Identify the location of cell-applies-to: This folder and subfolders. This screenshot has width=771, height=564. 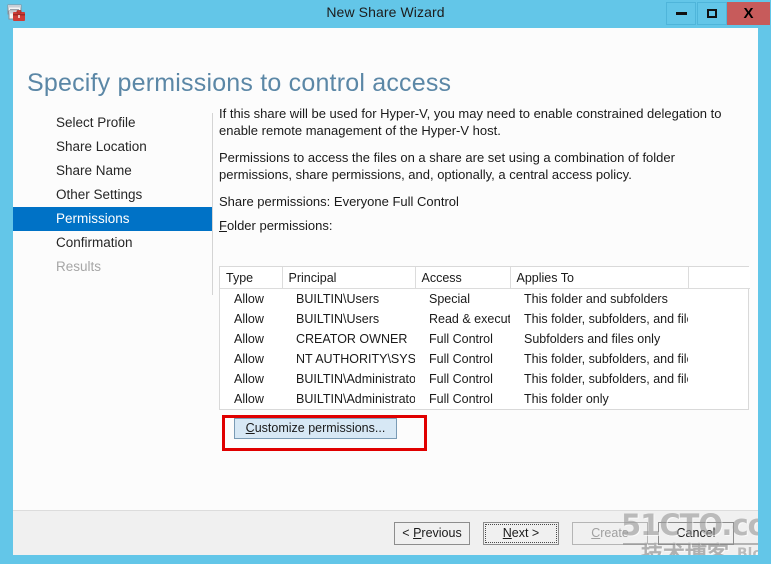
(596, 299).